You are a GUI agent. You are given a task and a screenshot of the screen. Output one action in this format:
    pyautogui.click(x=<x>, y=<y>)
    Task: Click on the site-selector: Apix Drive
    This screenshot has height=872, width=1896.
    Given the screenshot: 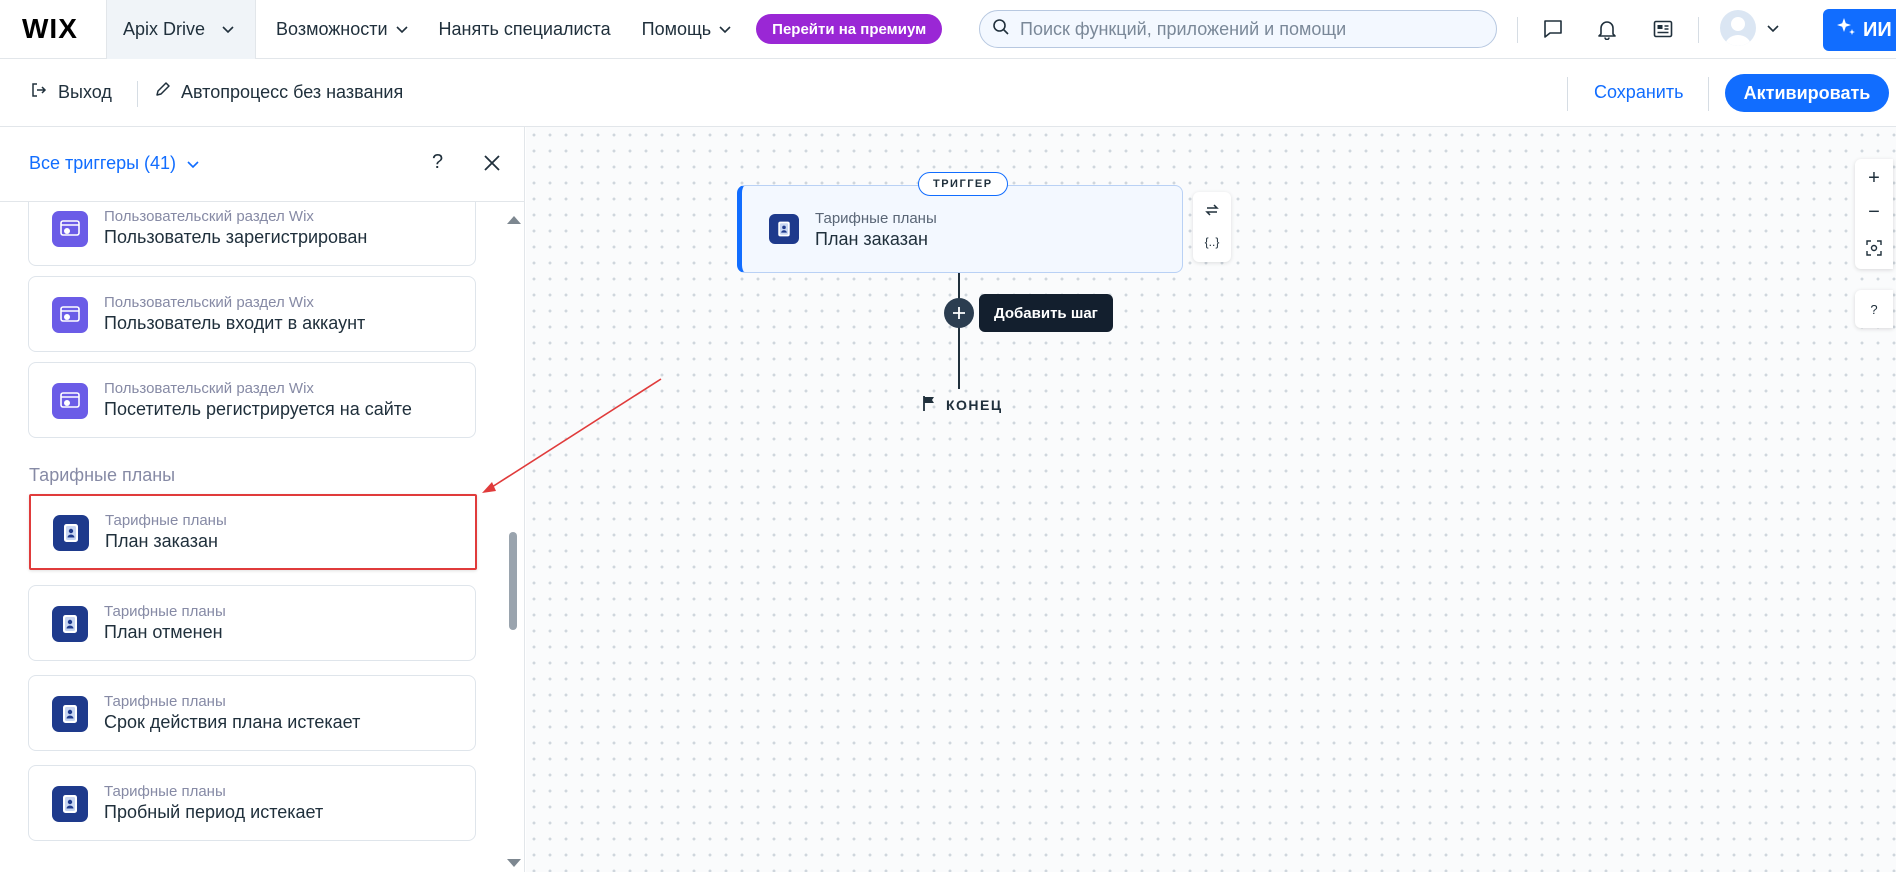 What is the action you would take?
    pyautogui.click(x=181, y=29)
    